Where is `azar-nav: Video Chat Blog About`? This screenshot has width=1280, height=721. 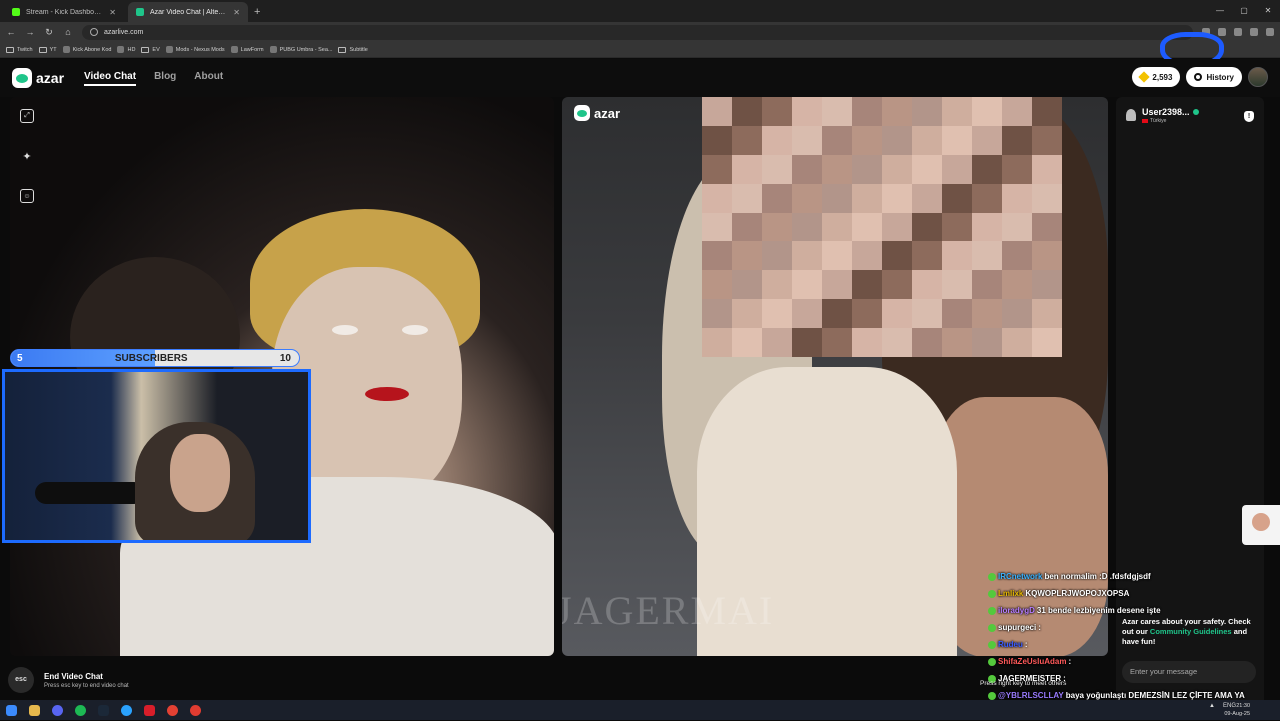
azar-nav: Video Chat Blog About is located at coordinates (153, 78).